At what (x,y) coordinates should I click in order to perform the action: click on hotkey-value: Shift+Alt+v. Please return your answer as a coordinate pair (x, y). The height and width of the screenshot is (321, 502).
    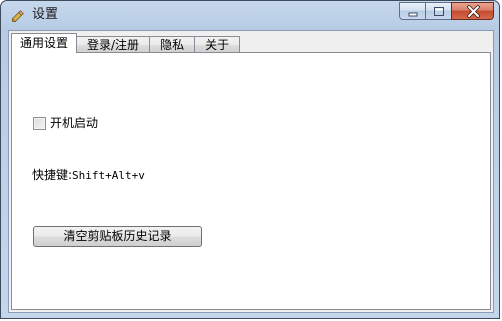
    Looking at the image, I should click on (108, 175).